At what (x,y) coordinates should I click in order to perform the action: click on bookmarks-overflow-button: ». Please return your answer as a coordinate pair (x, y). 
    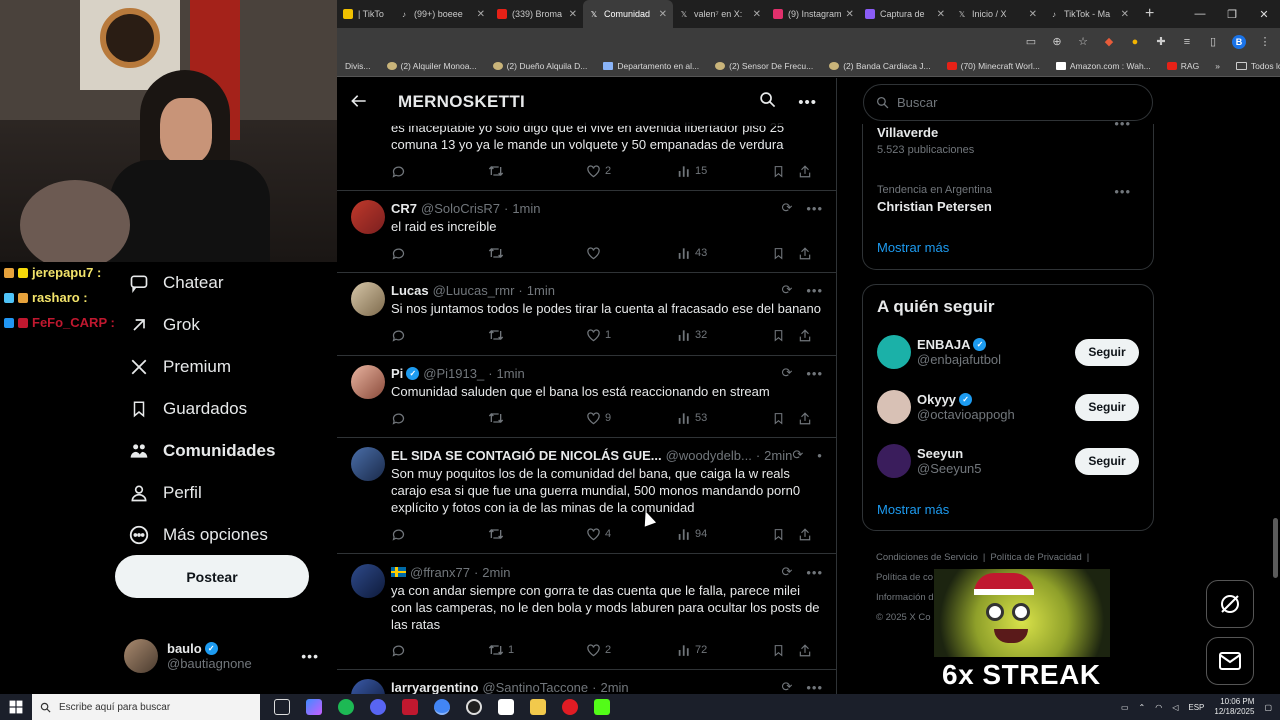
    Looking at the image, I should click on (1217, 66).